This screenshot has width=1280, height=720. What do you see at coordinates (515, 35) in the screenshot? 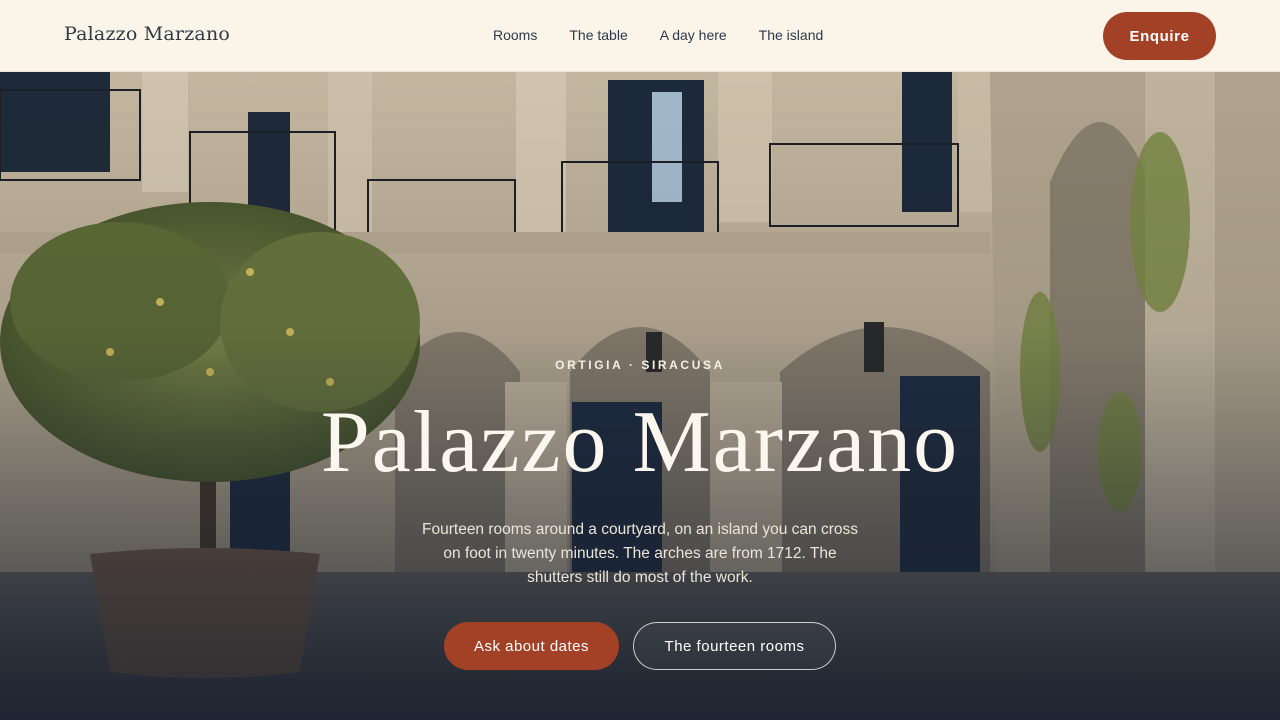
I see `nav-link-rooms: Rooms` at bounding box center [515, 35].